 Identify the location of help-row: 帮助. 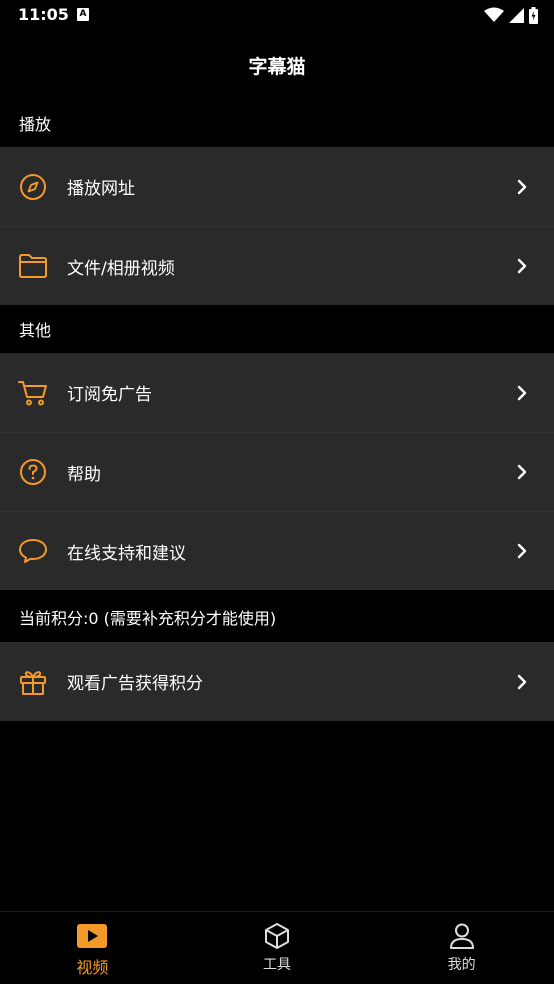
(277, 471).